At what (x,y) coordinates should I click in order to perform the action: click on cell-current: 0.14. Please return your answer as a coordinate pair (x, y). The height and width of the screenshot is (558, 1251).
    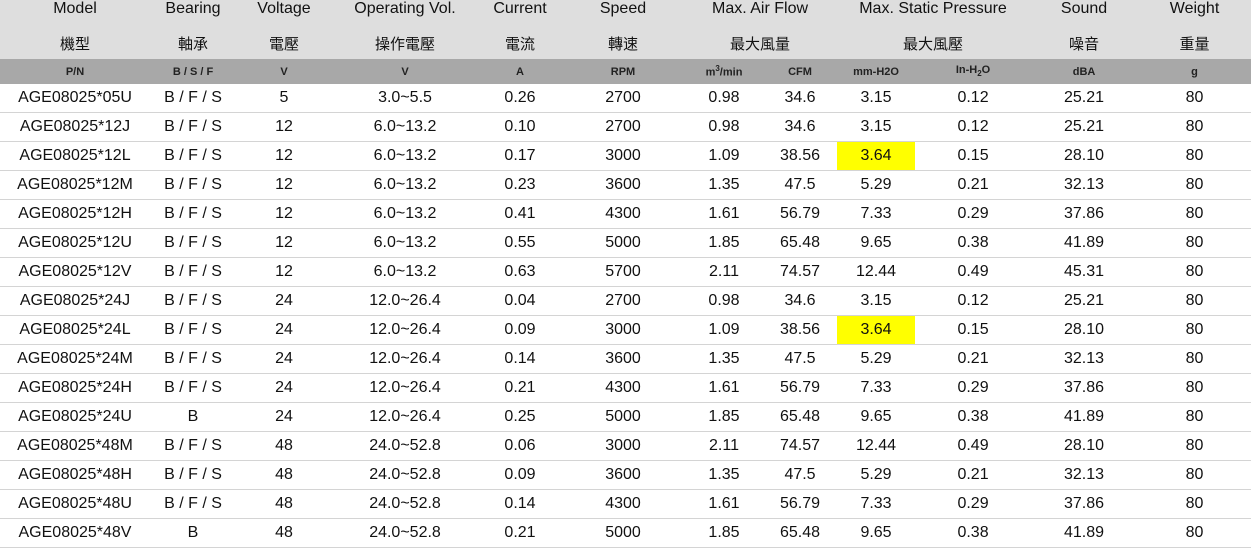
    Looking at the image, I should click on (520, 359).